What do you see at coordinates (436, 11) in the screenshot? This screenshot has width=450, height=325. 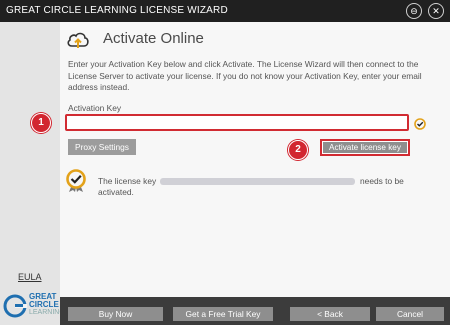 I see `close-icon: ✕` at bounding box center [436, 11].